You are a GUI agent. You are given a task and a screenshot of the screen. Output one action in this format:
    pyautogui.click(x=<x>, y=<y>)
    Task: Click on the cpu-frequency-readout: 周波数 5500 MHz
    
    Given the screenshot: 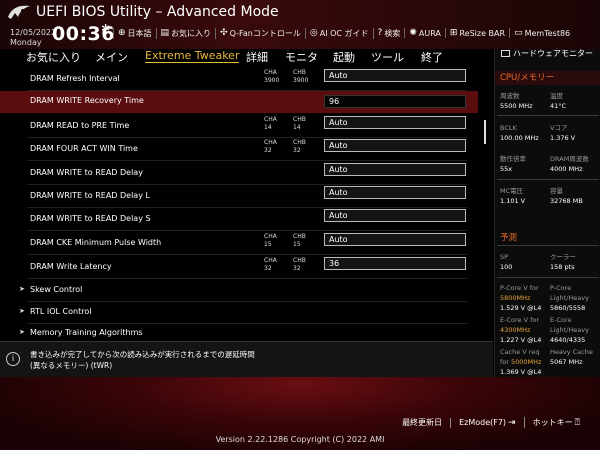 What is the action you would take?
    pyautogui.click(x=525, y=101)
    